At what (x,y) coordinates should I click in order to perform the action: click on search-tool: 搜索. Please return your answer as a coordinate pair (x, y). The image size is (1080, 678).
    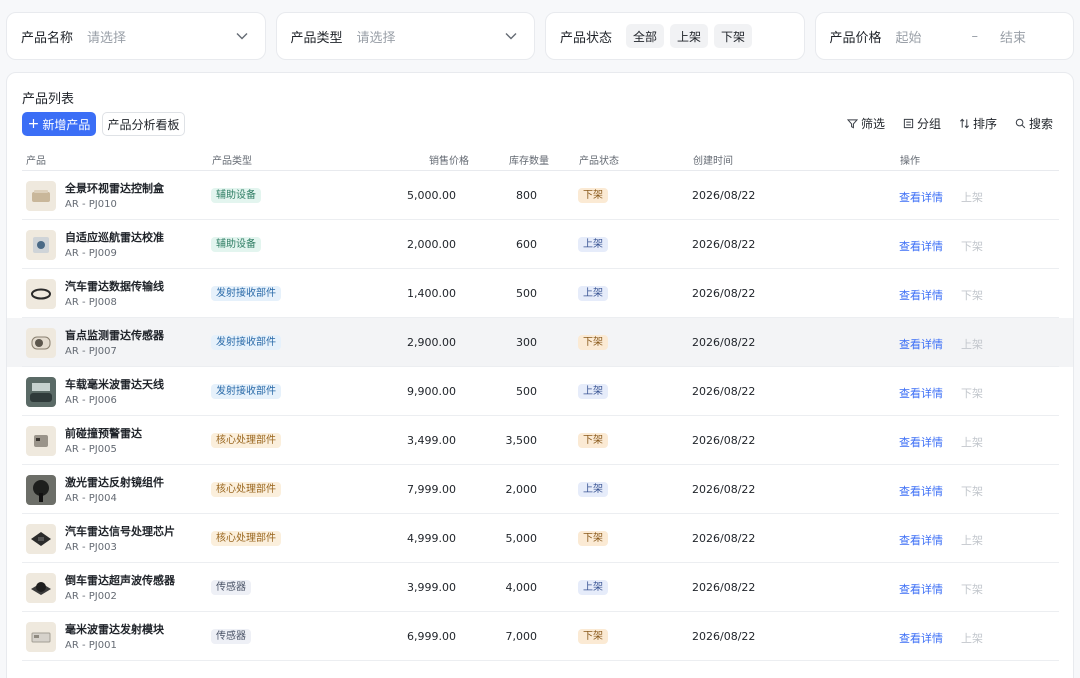
    Looking at the image, I should click on (1034, 123).